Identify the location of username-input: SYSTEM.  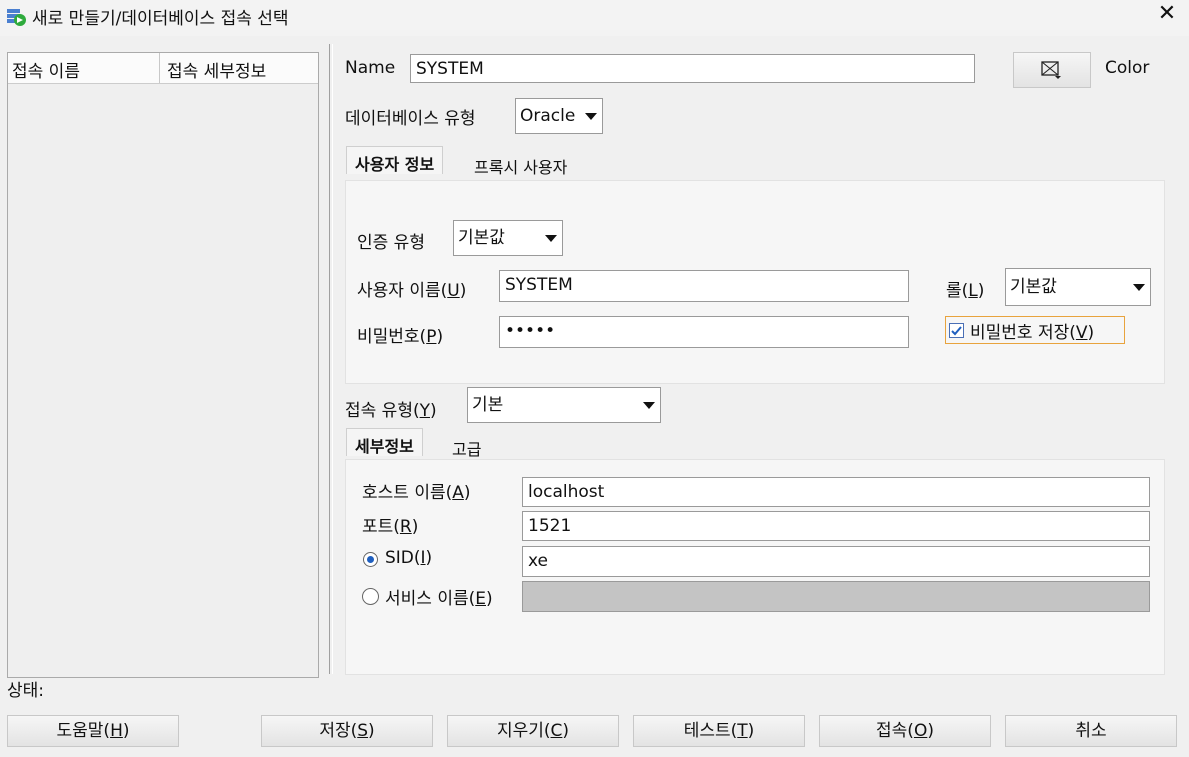
(704, 286).